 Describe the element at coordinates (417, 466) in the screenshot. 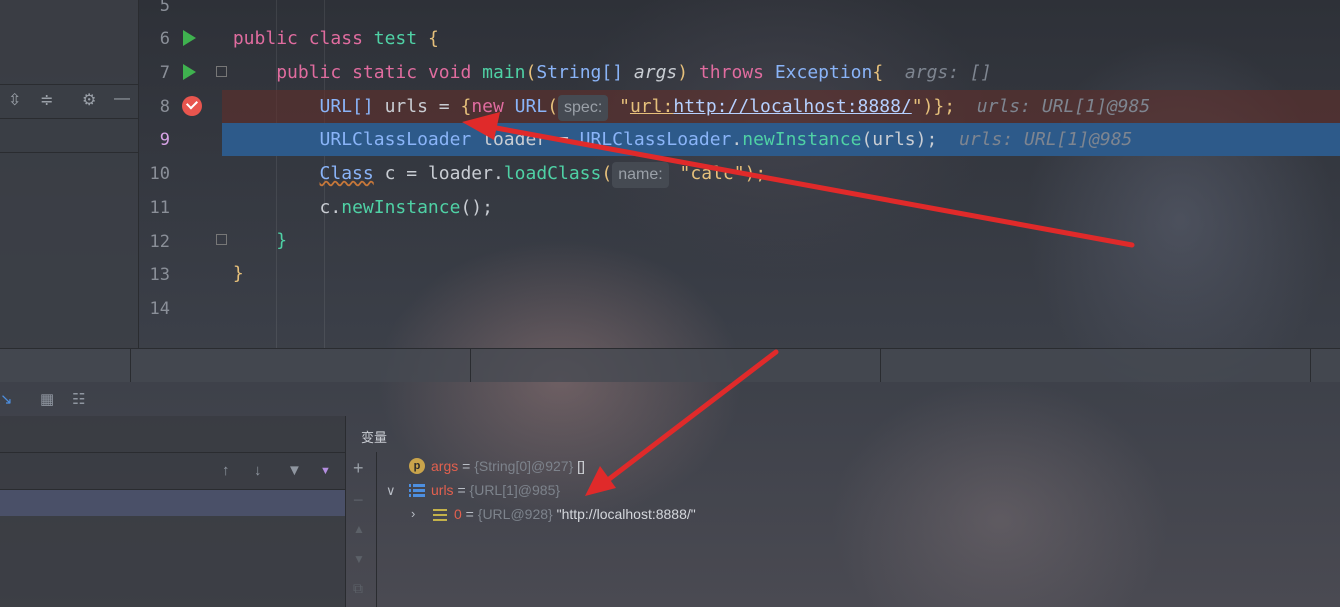

I see `parameter-icon: p` at that location.